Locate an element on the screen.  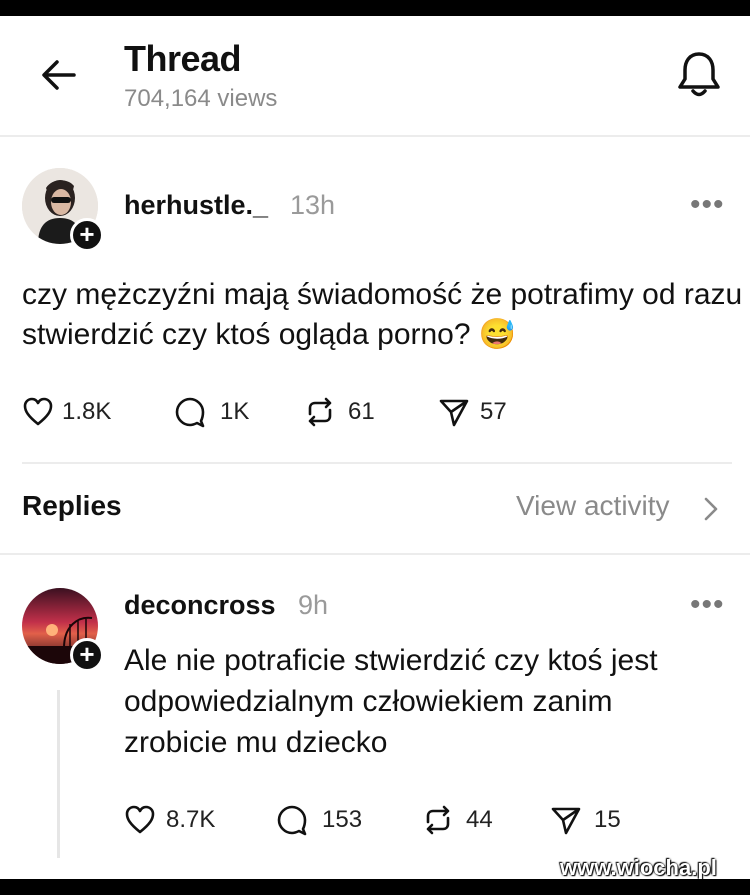
watermark: www.wiocha.pl is located at coordinates (638, 867).